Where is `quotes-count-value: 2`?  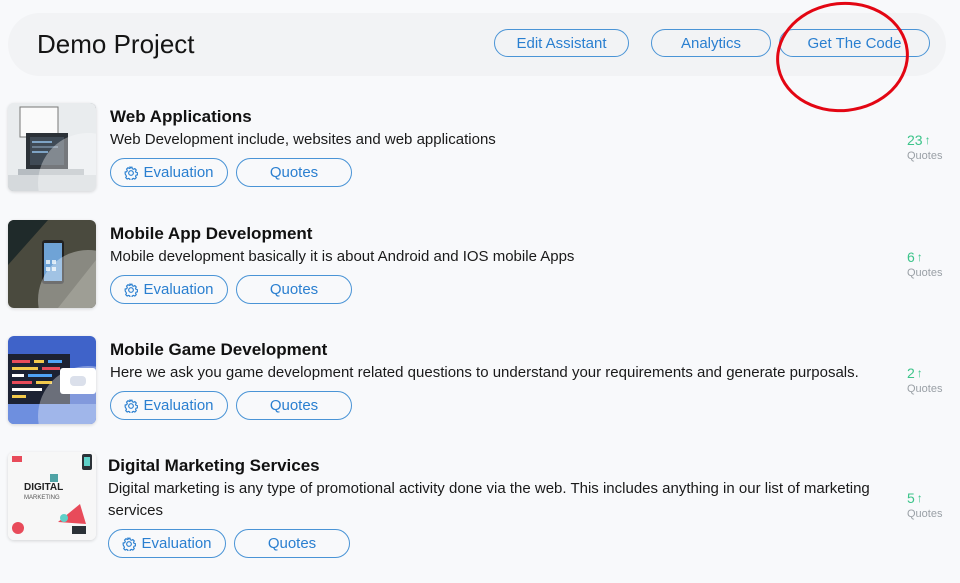
quotes-count-value: 2 is located at coordinates (911, 373).